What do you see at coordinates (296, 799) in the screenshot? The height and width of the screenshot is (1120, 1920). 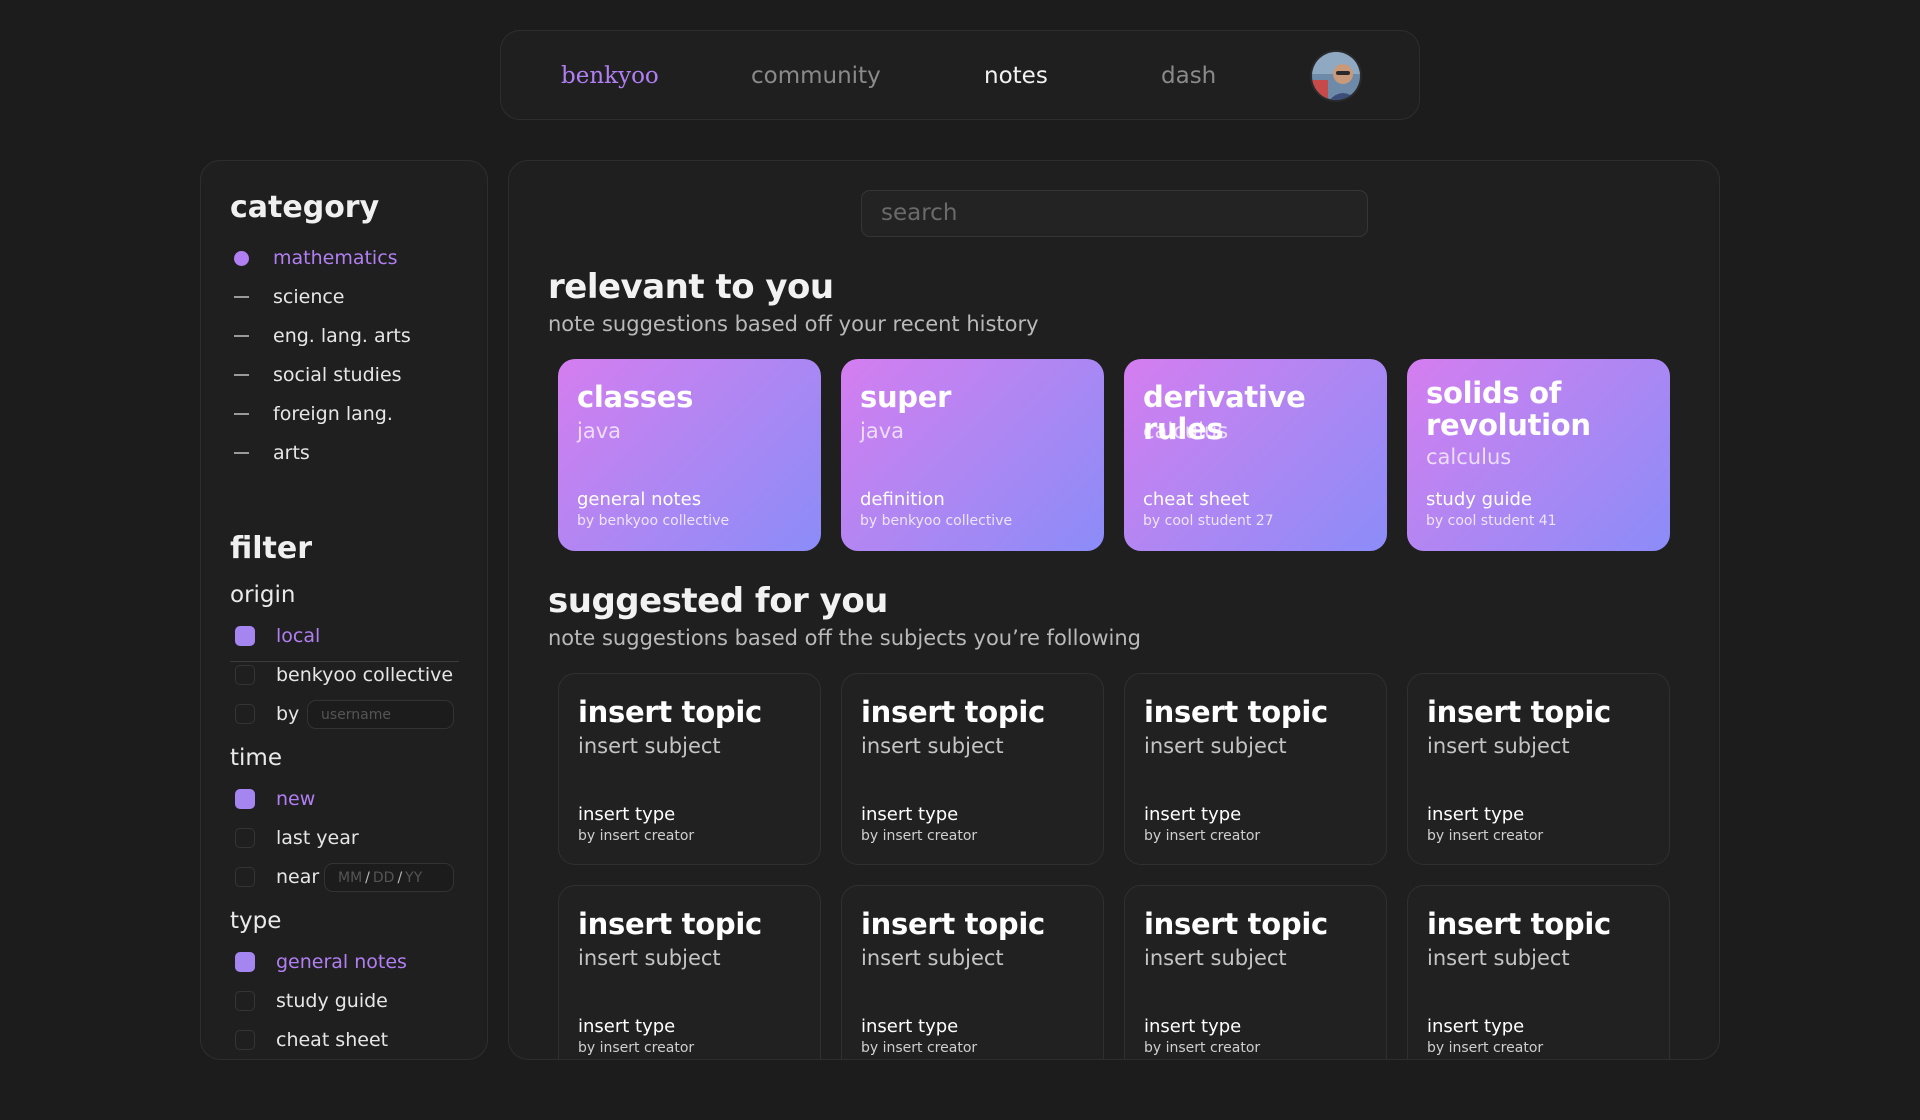 I see `checkbox-label: new` at bounding box center [296, 799].